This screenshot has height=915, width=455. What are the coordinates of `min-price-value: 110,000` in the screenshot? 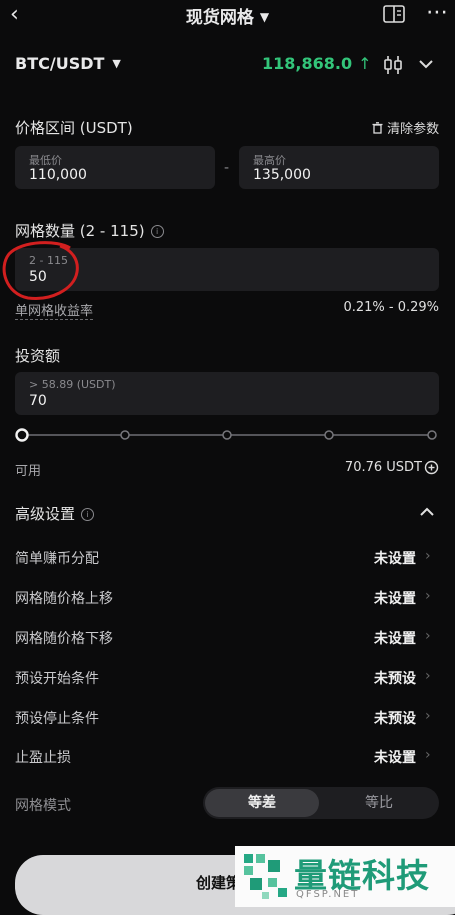 It's located at (58, 175).